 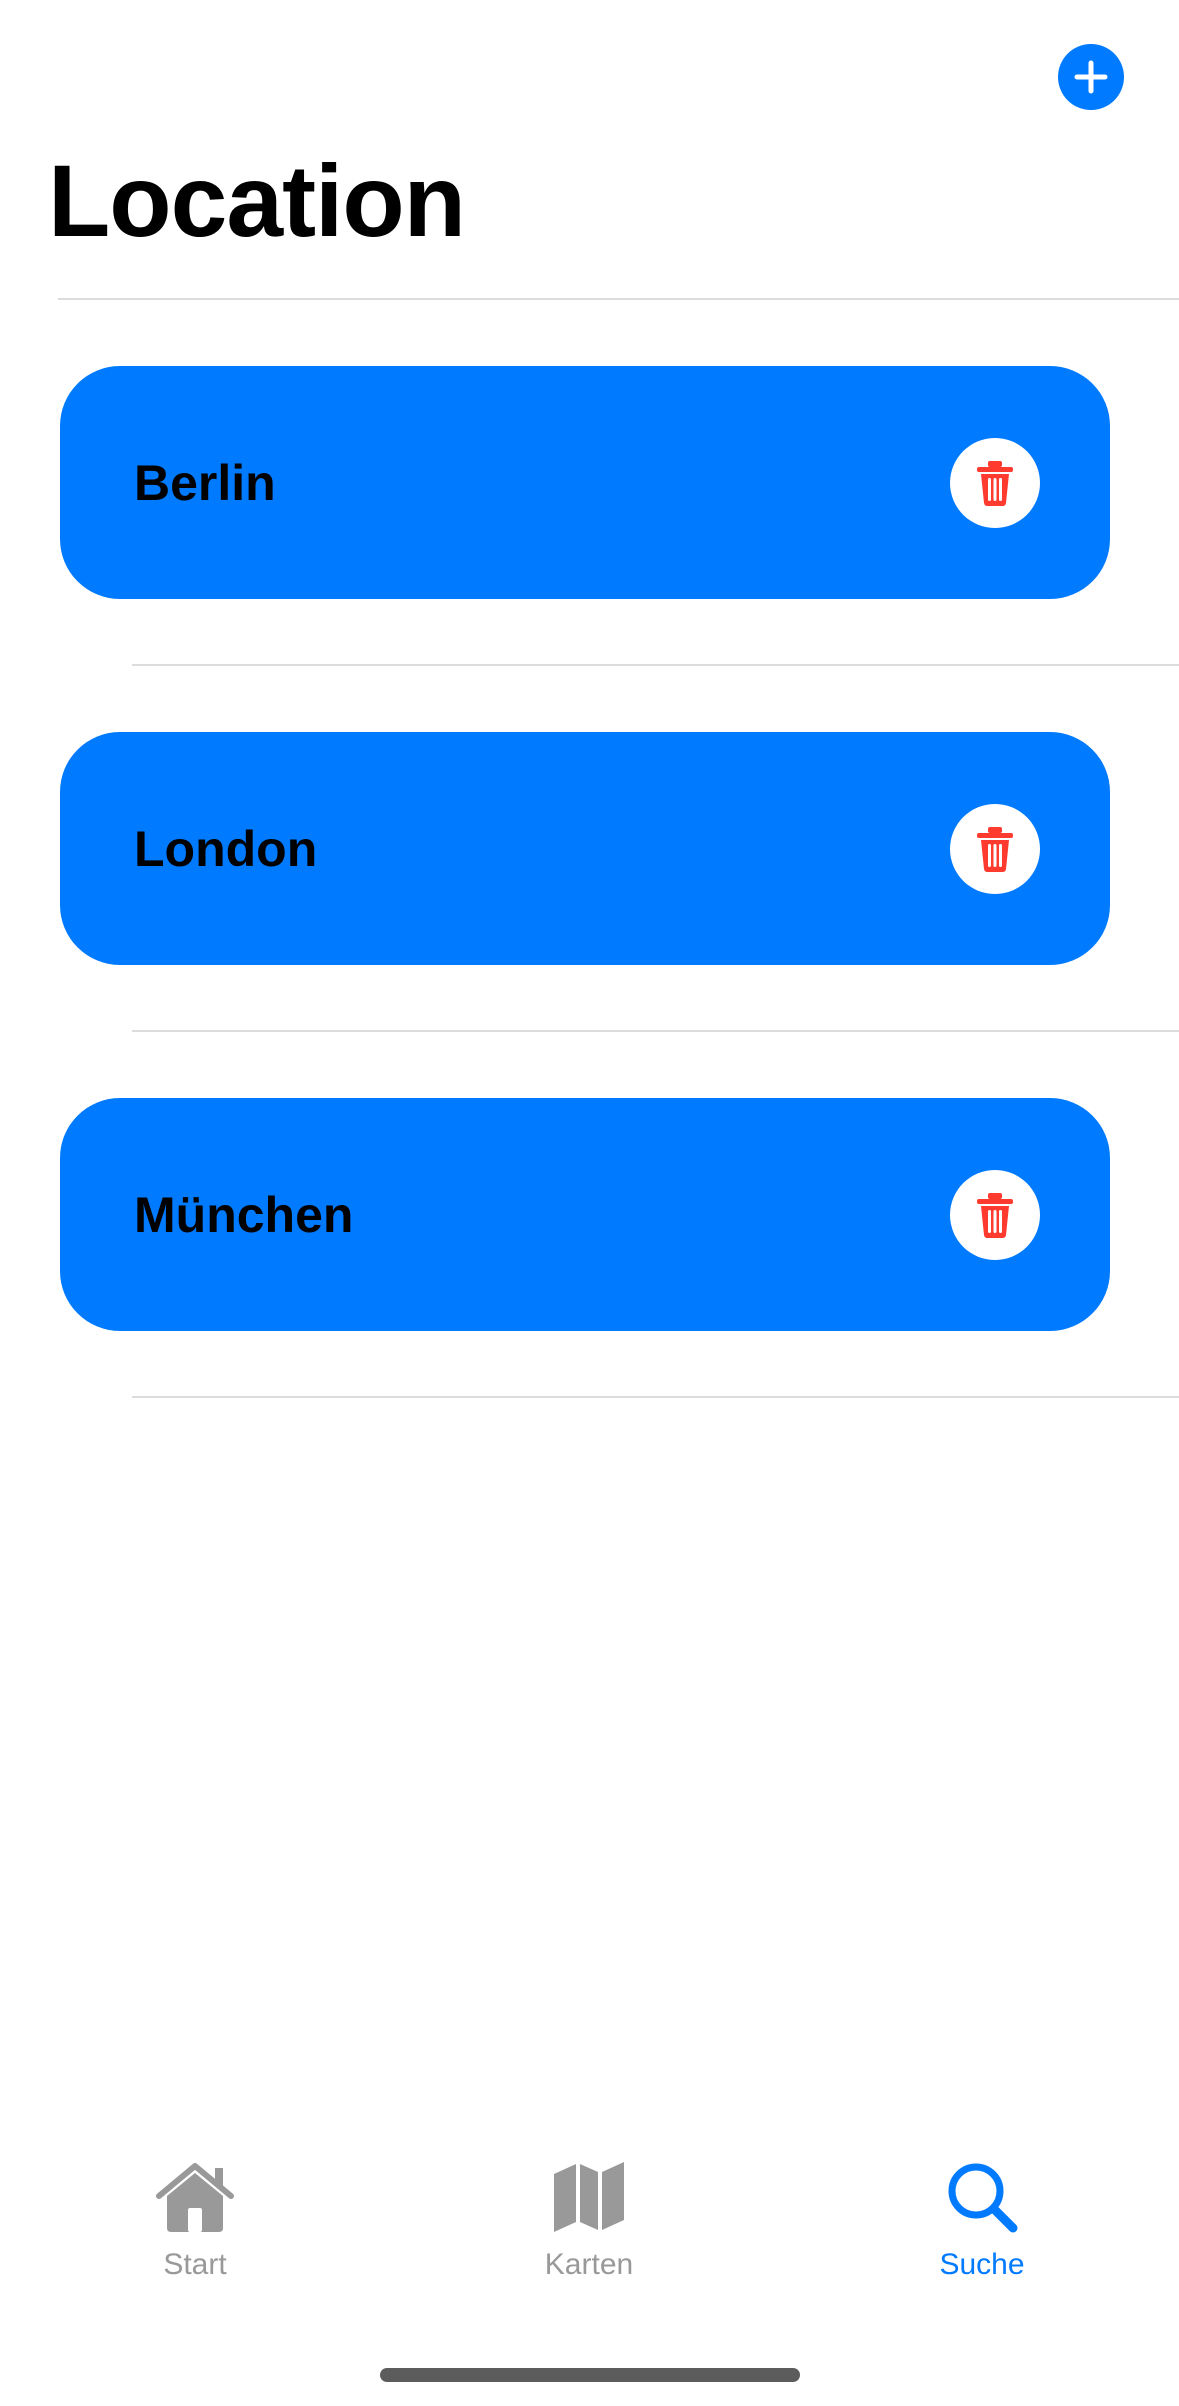 What do you see at coordinates (585, 848) in the screenshot?
I see `location-card-london: London` at bounding box center [585, 848].